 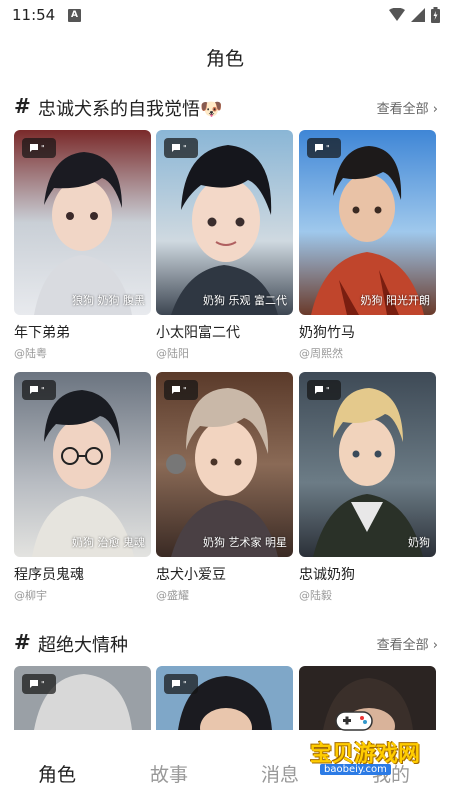 I want to click on character-author: @陆毅, so click(x=315, y=595).